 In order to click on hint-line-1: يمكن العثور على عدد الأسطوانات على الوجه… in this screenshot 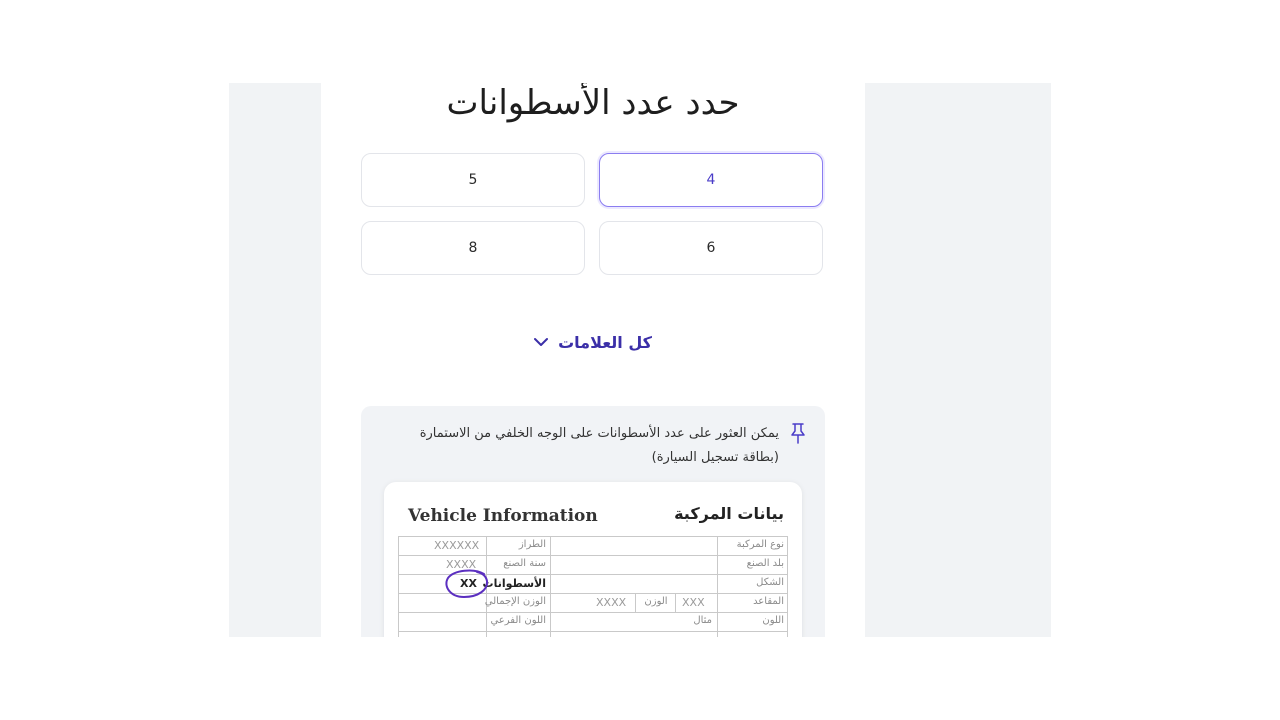, I will do `click(599, 433)`.